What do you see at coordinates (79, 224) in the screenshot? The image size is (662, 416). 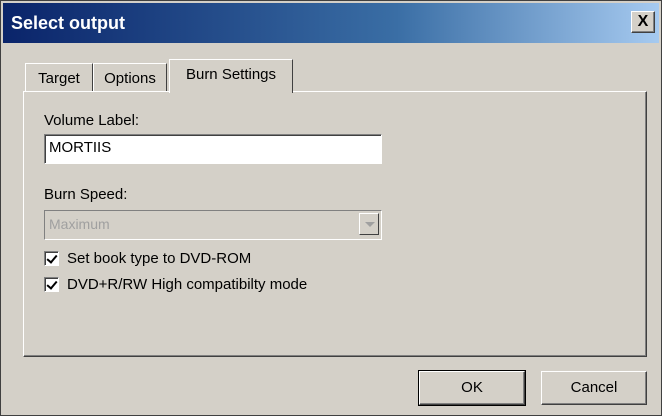 I see `burn-speed-value: Maximum` at bounding box center [79, 224].